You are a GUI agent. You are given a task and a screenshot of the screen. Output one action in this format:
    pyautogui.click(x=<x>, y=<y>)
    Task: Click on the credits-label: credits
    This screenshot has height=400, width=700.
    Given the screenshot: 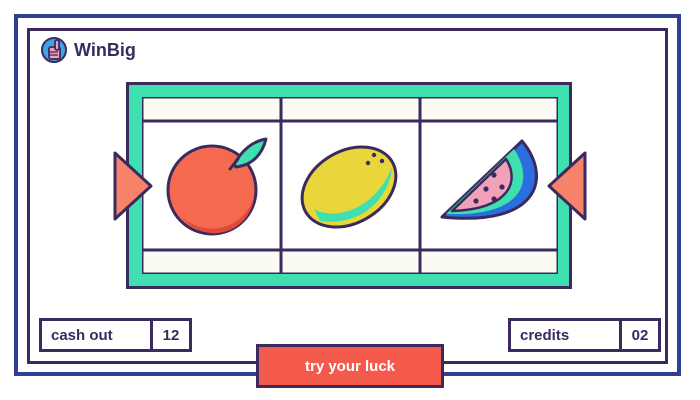 What is the action you would take?
    pyautogui.click(x=566, y=335)
    